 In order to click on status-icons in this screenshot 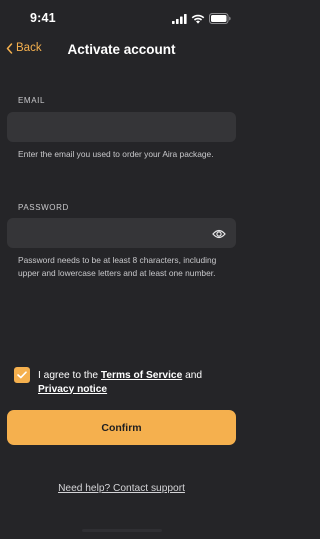, I will do `click(201, 18)`.